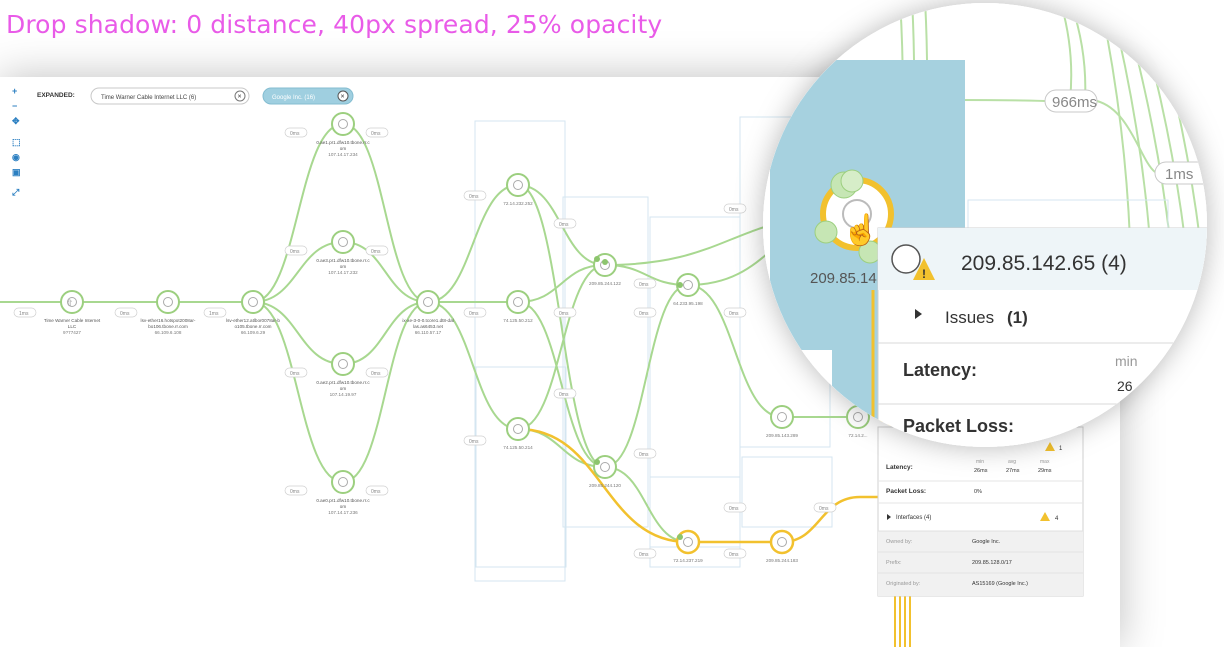  I want to click on edge-label-text: 1ms, so click(1179, 174).